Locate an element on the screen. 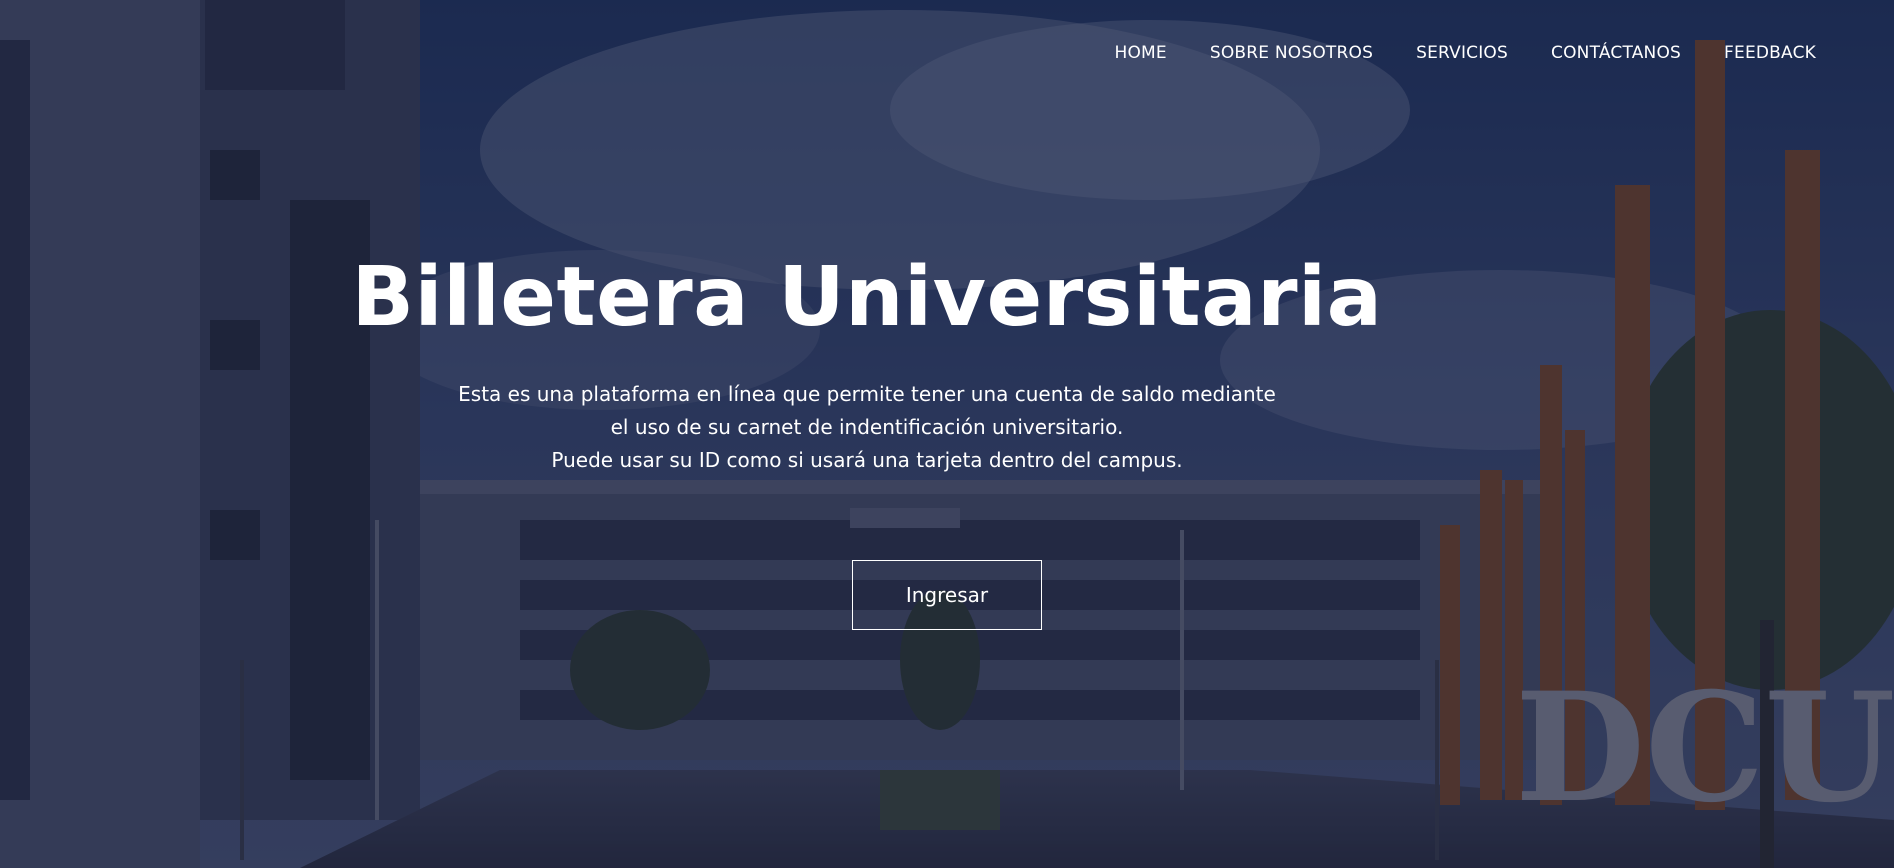 This screenshot has width=1894, height=868. page-title: Billetera Universitaria is located at coordinates (867, 297).